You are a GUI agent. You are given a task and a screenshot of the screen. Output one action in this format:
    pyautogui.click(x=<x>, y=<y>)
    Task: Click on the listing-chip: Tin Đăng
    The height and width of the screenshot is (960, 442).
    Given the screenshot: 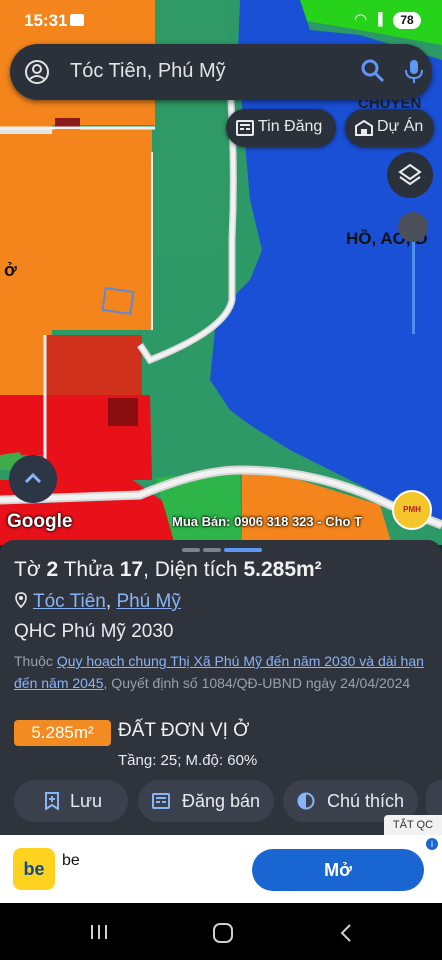 What is the action you would take?
    pyautogui.click(x=281, y=128)
    